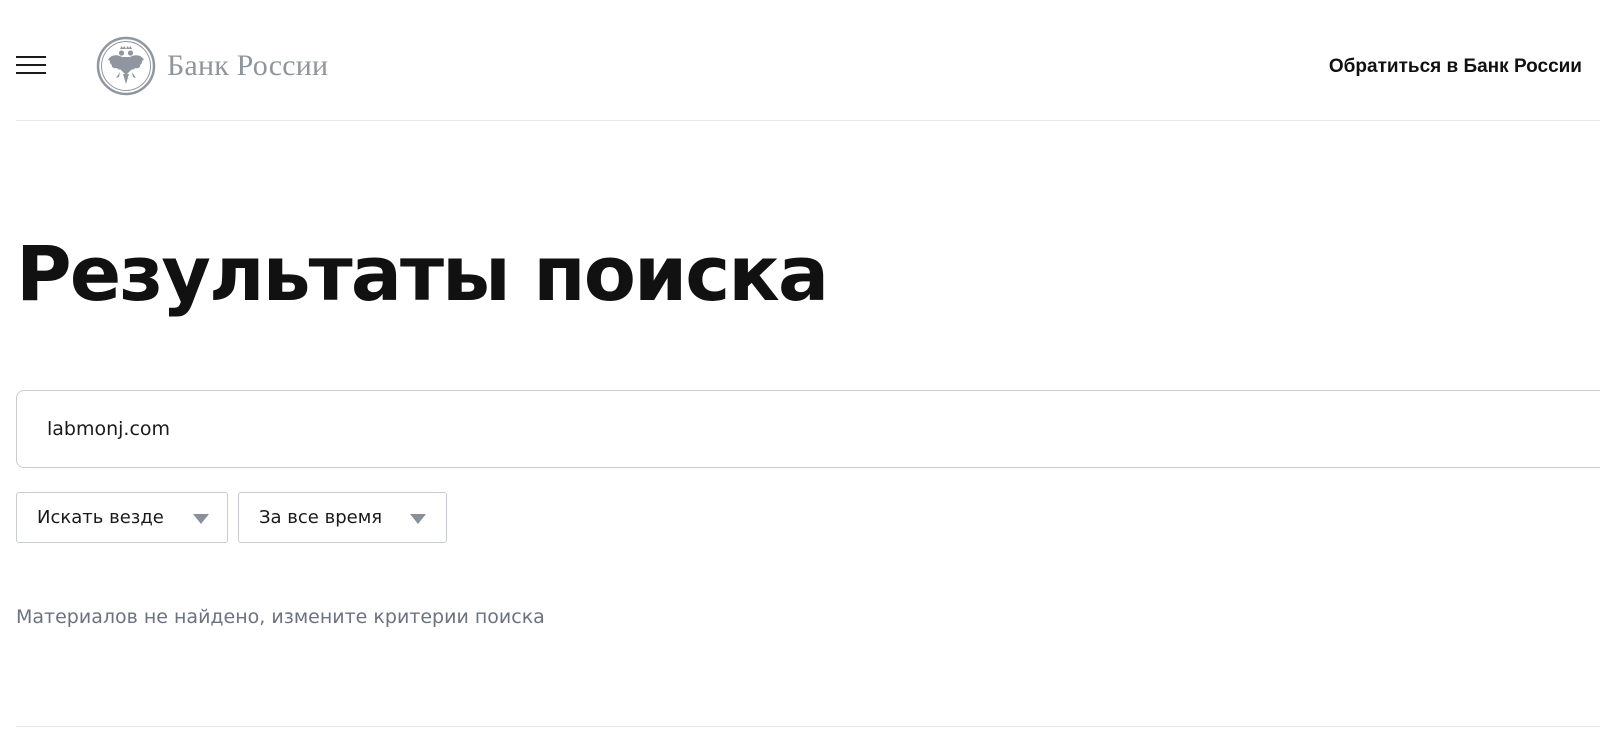 The image size is (1600, 737). Describe the element at coordinates (1455, 67) in the screenshot. I see `contact-bank-link: Обратиться в Банк России` at that location.